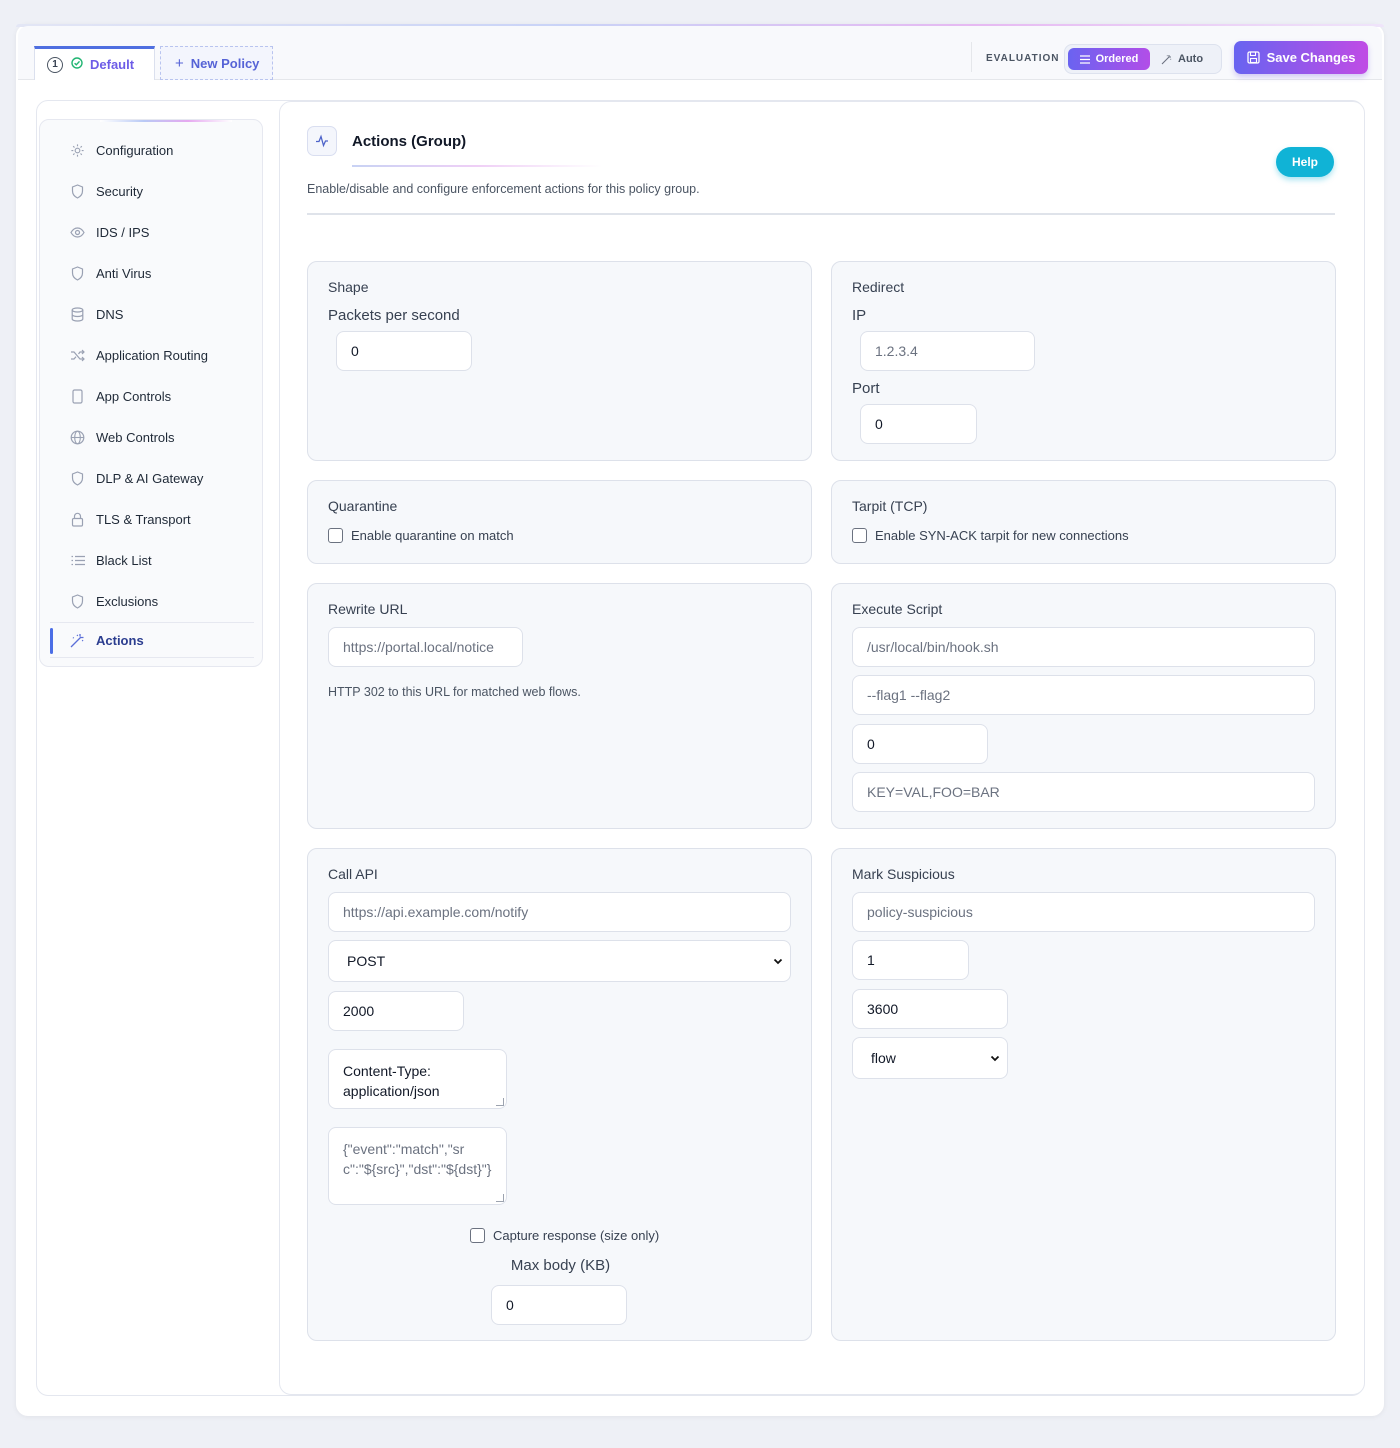 The image size is (1400, 1448). Describe the element at coordinates (903, 874) in the screenshot. I see `card-title: Mark Suspicious` at that location.